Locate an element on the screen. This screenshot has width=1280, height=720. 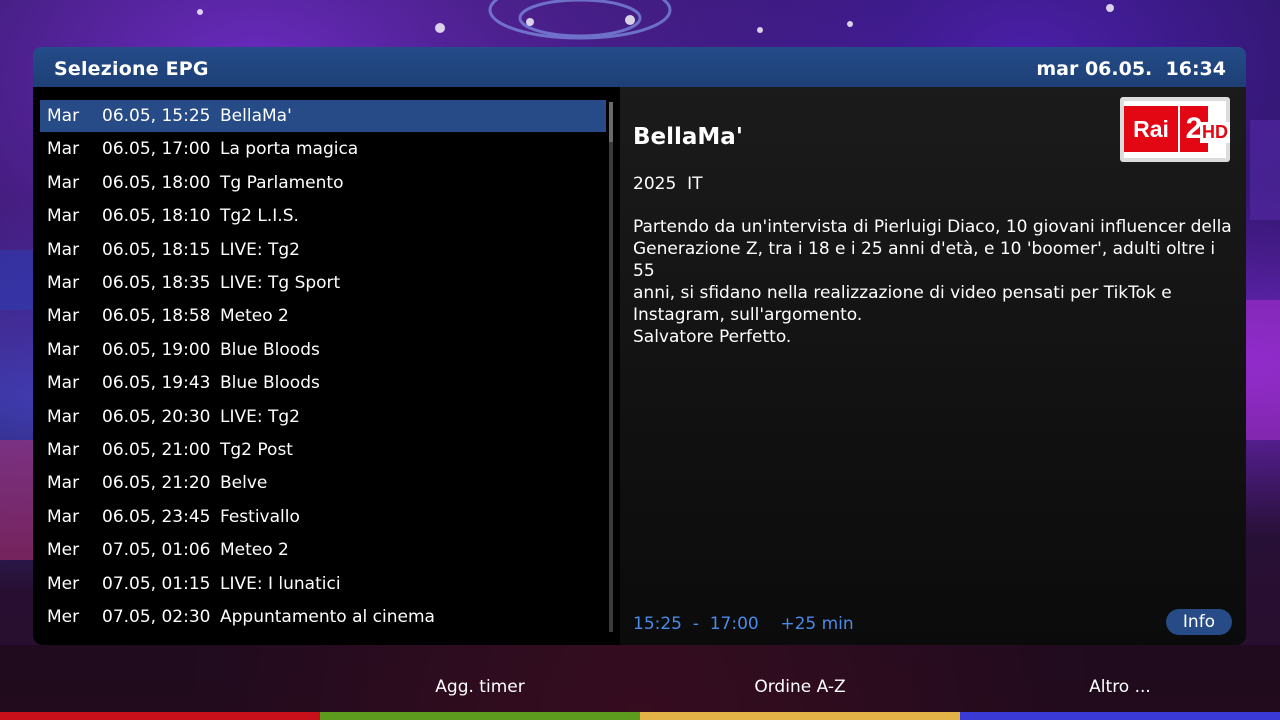
green-button-label: Agg. timer is located at coordinates (480, 687).